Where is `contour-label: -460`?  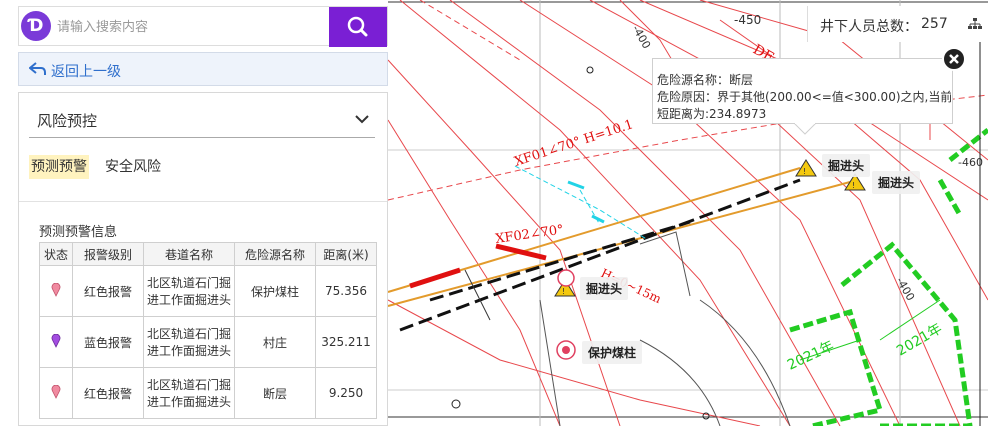
contour-label: -460 is located at coordinates (970, 162).